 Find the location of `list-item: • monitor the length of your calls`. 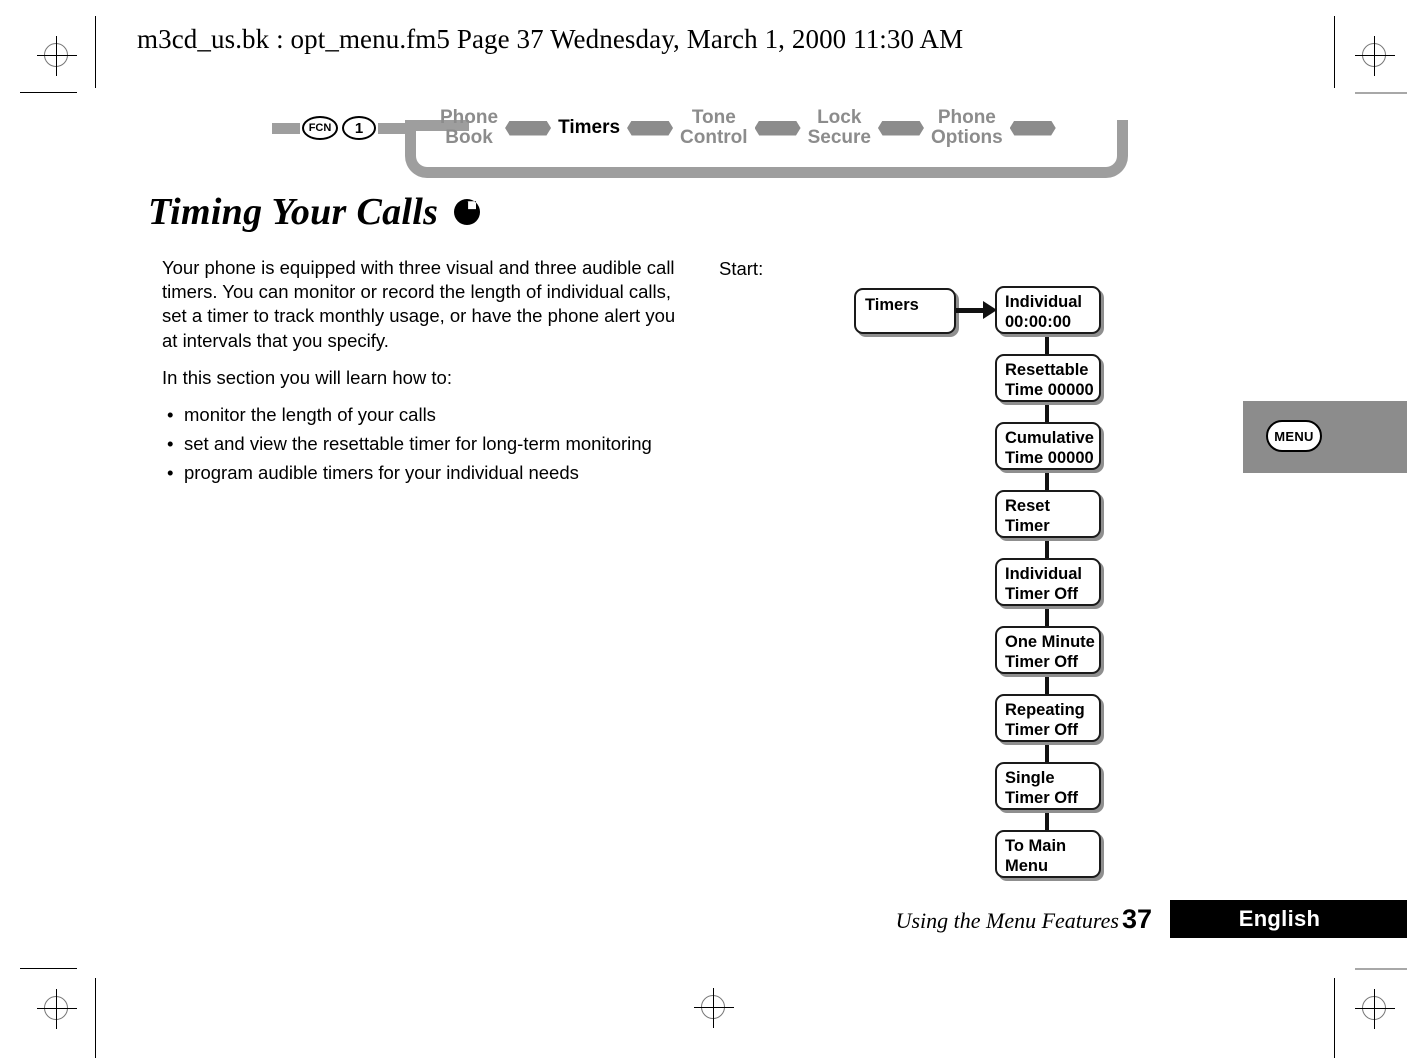

list-item: • monitor the length of your calls is located at coordinates (424, 415).